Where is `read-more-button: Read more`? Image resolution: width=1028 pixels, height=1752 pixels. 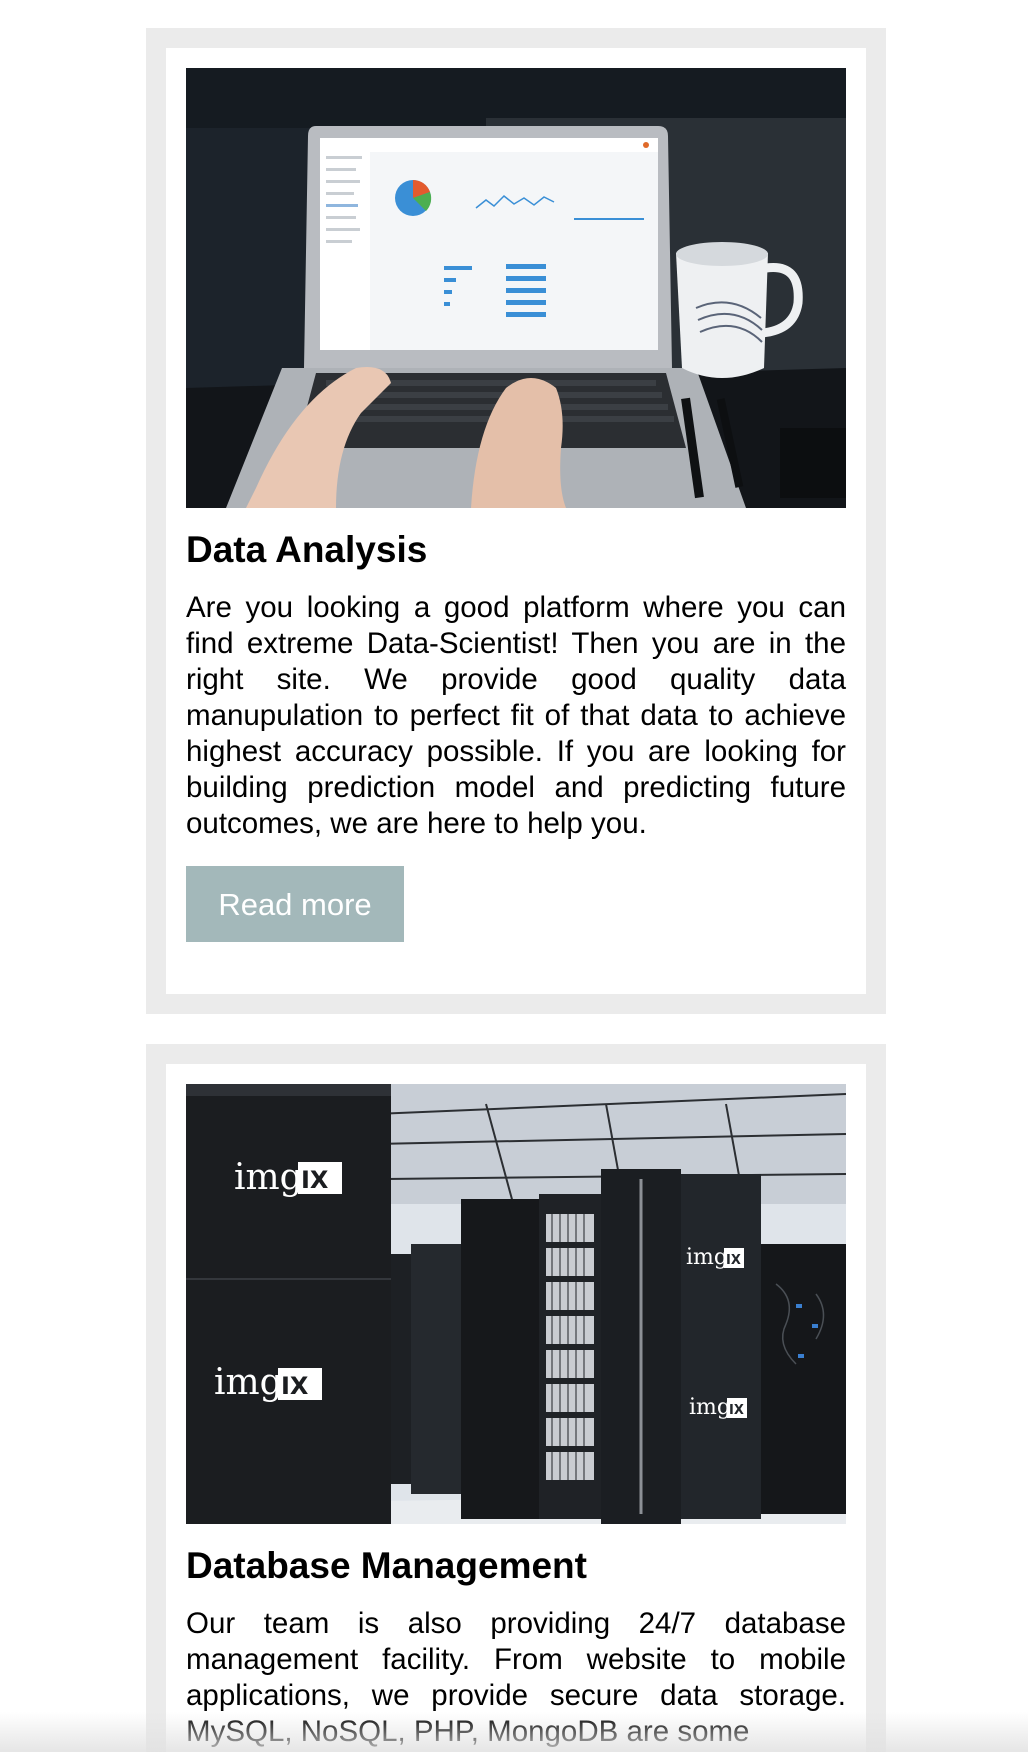 read-more-button: Read more is located at coordinates (295, 904).